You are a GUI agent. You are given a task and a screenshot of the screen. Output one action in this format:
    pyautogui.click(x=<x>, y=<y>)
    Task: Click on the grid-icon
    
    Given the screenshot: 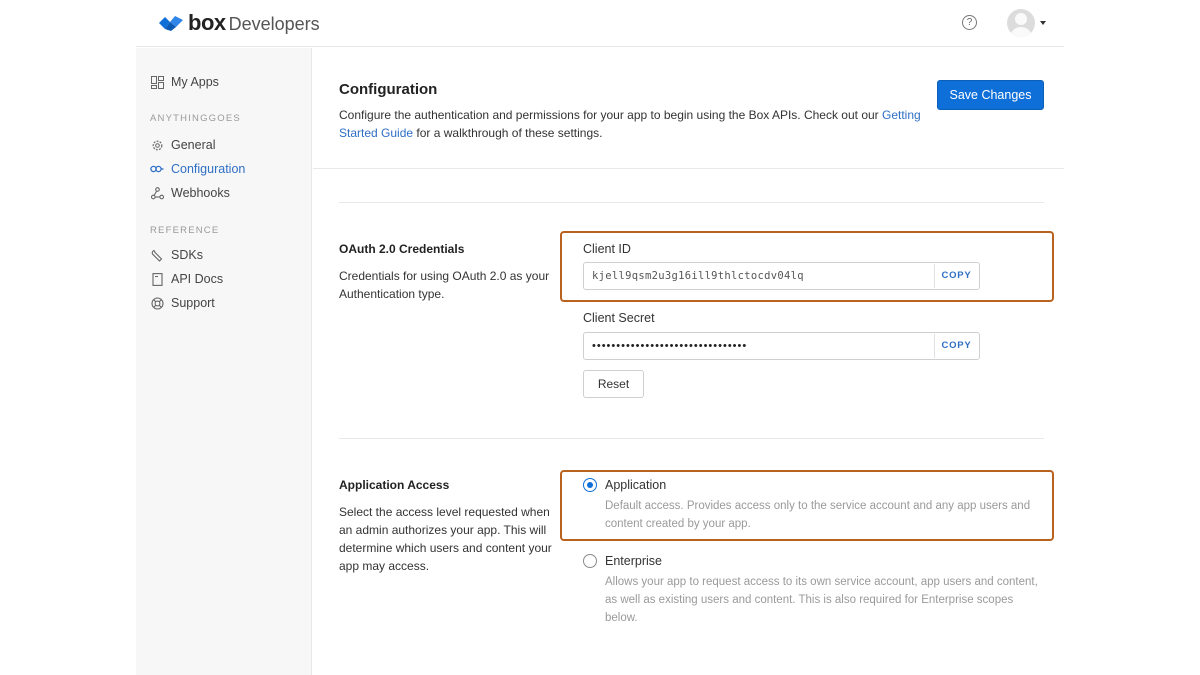 What is the action you would take?
    pyautogui.click(x=157, y=82)
    